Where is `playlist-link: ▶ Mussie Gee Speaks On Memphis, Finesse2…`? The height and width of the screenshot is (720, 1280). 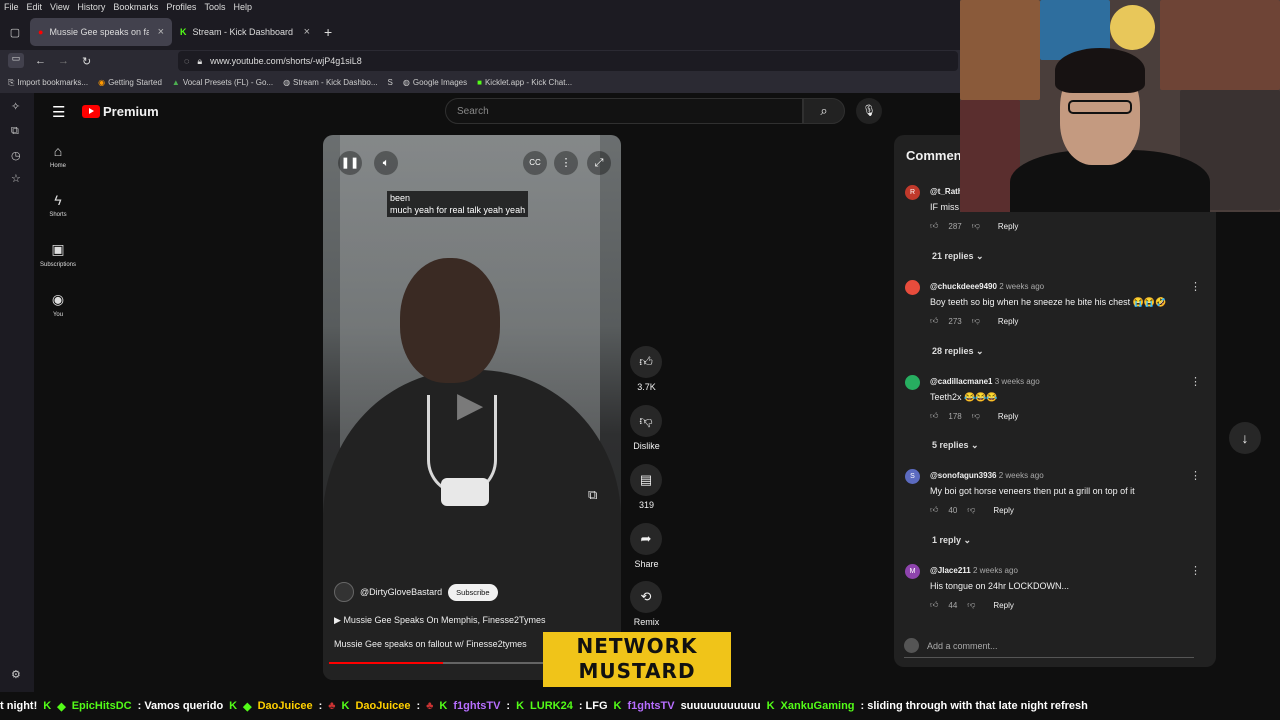
playlist-link: ▶ Mussie Gee Speaks On Memphis, Finesse2… is located at coordinates (440, 620).